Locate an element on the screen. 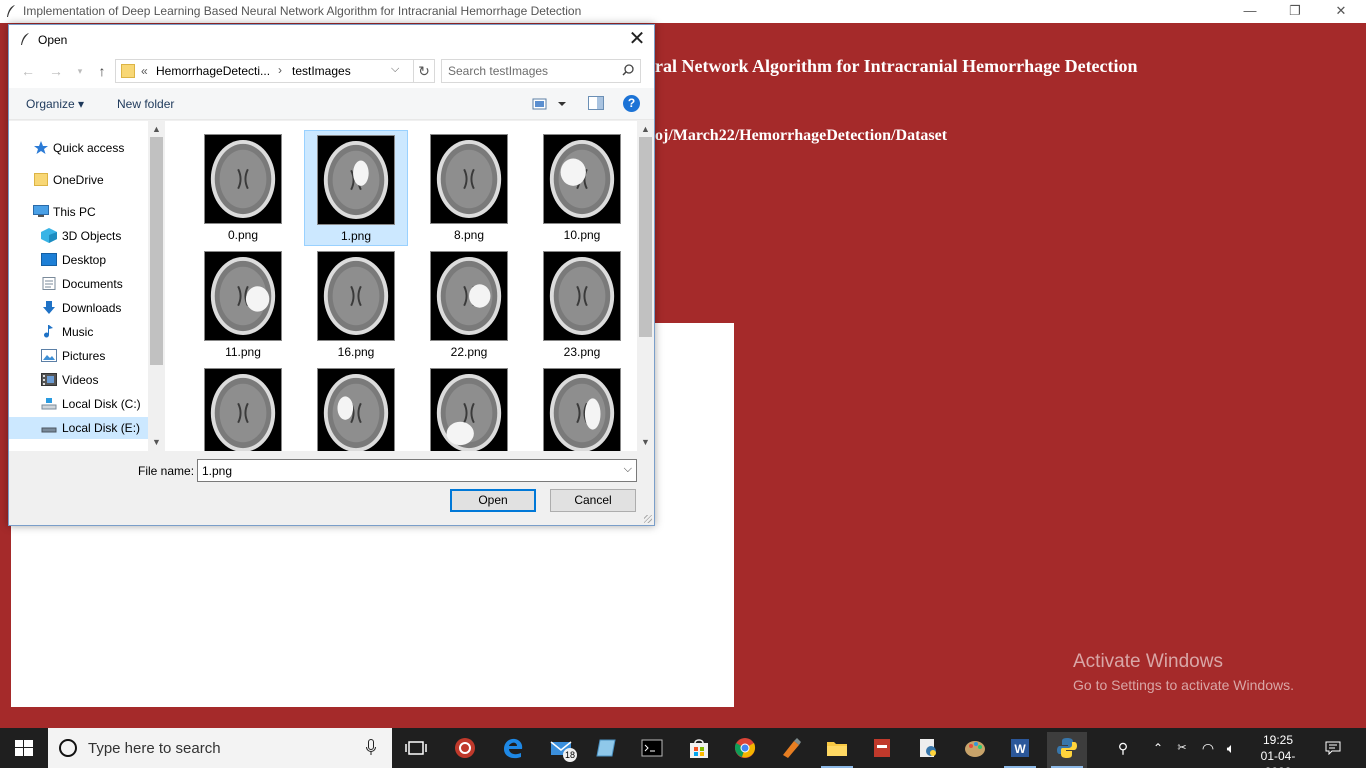 Image resolution: width=1366 pixels, height=768 pixels. navigation-pane-scrollbar: ▲ ▼ is located at coordinates (156, 286).